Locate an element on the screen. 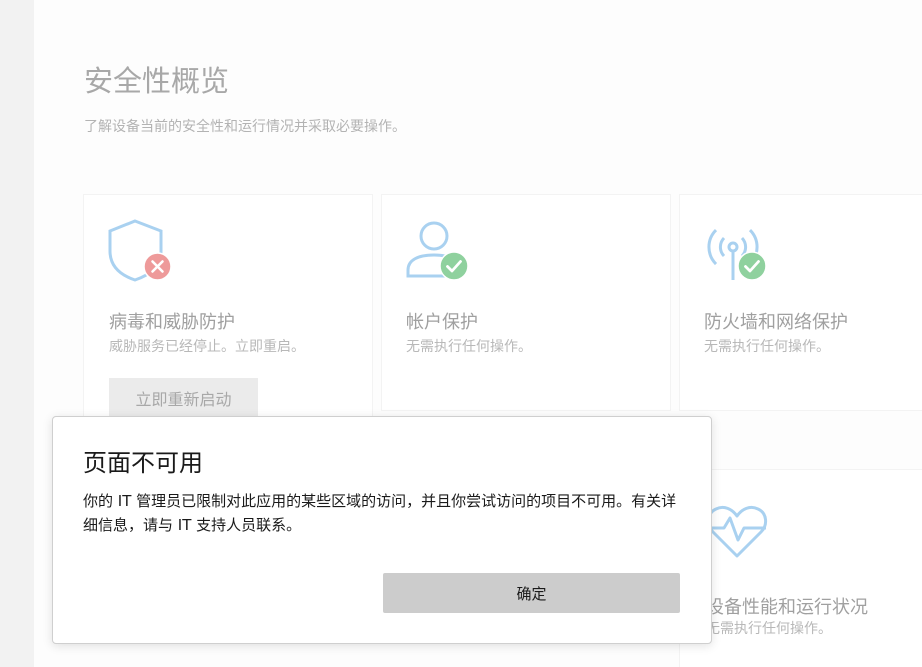 The image size is (922, 667). card-title-firewall: 防火墙和网络保护 is located at coordinates (776, 322).